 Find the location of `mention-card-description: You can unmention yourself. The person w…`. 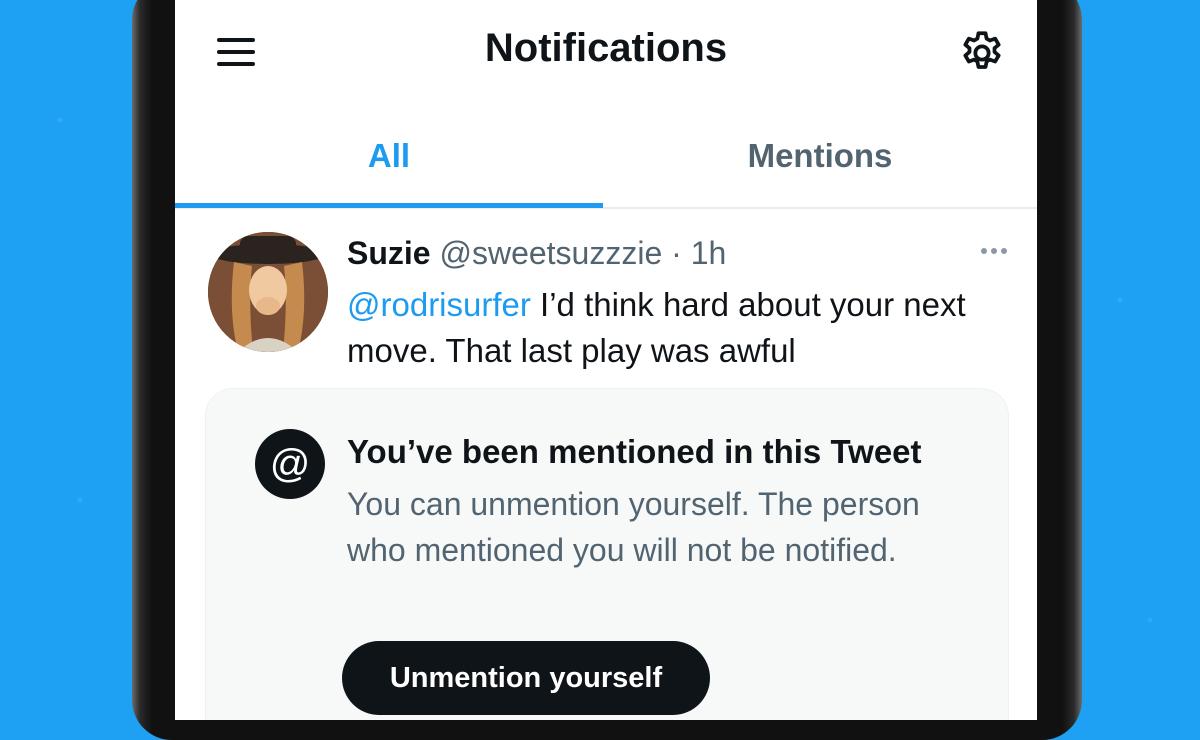

mention-card-description: You can unmention yourself. The person w… is located at coordinates (633, 527).